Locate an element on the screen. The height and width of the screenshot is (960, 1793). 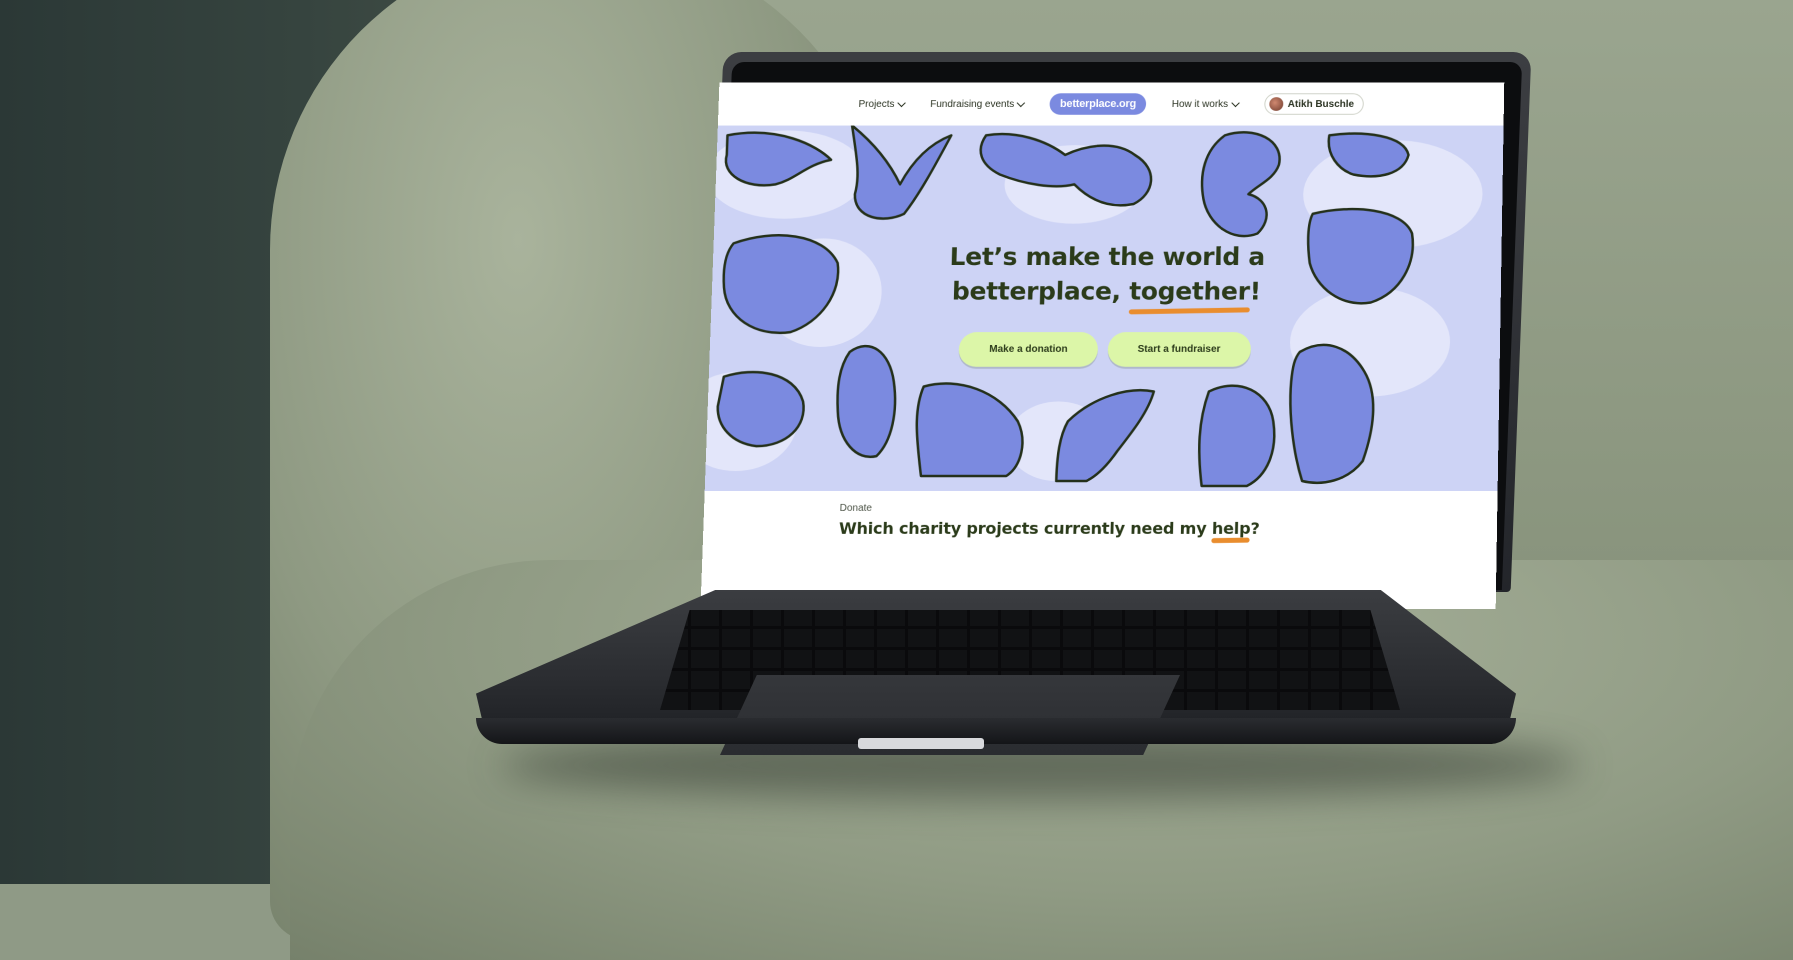
section-eyebrow: Donate is located at coordinates (856, 508).